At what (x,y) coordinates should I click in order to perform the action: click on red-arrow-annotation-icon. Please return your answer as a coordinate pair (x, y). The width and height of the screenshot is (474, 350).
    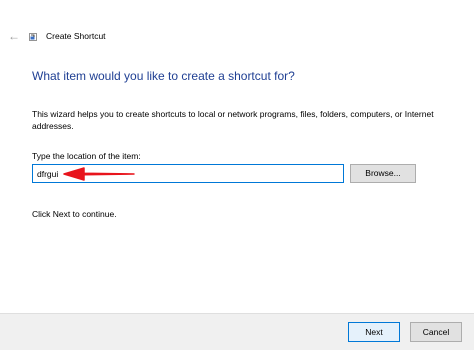
    Looking at the image, I should click on (99, 174).